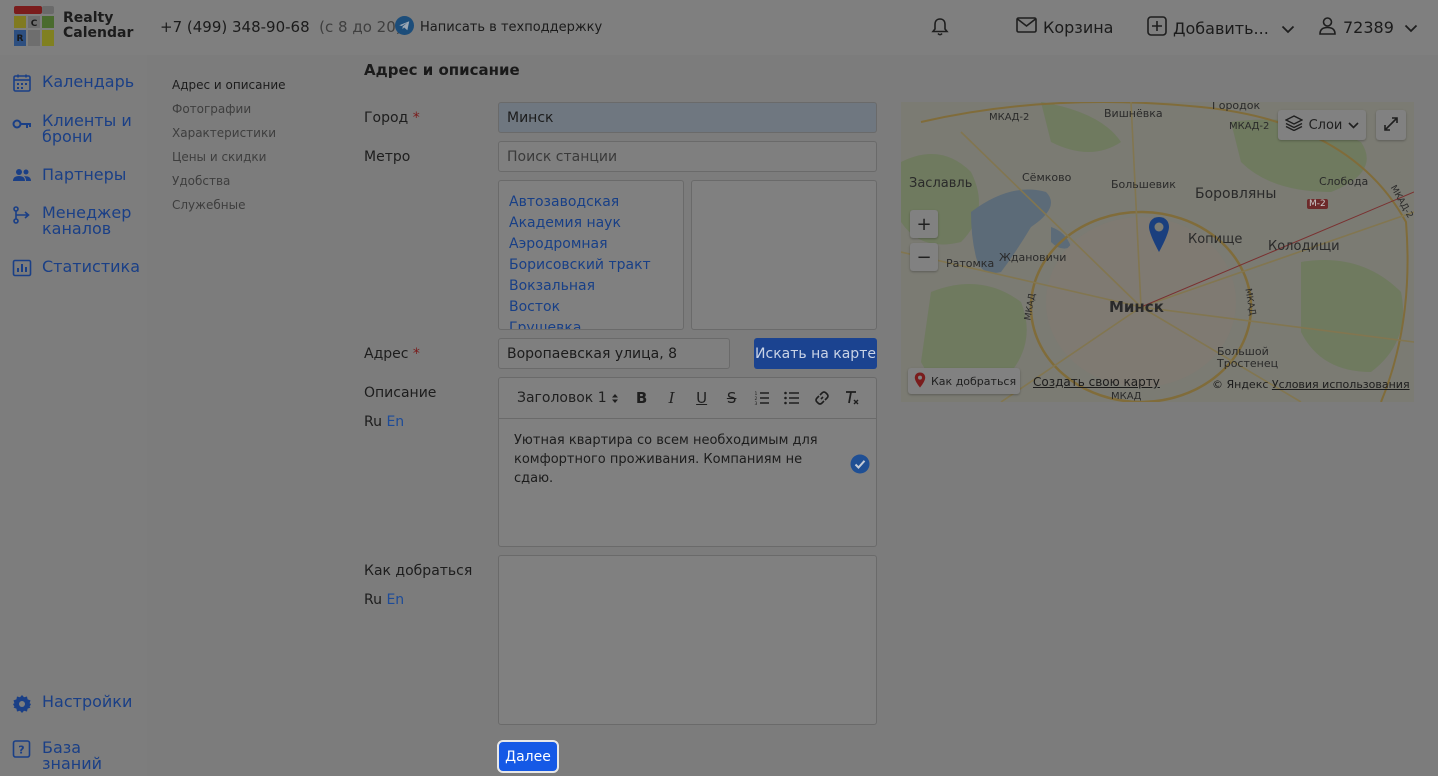 This screenshot has height=776, width=1438. Describe the element at coordinates (1157, 28) in the screenshot. I see `plus-square-icon` at that location.